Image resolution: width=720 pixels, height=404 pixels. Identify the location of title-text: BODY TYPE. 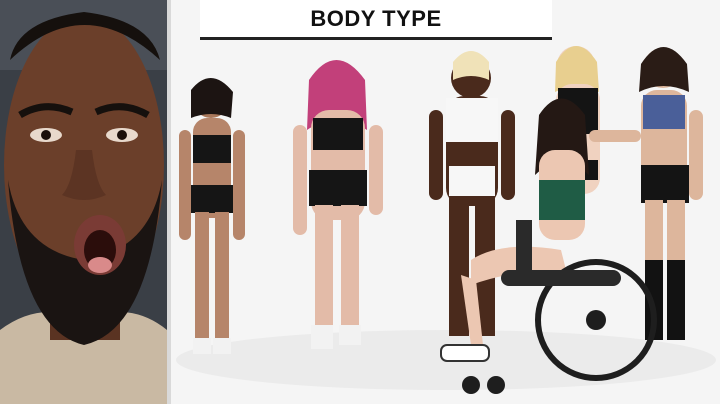
(376, 18).